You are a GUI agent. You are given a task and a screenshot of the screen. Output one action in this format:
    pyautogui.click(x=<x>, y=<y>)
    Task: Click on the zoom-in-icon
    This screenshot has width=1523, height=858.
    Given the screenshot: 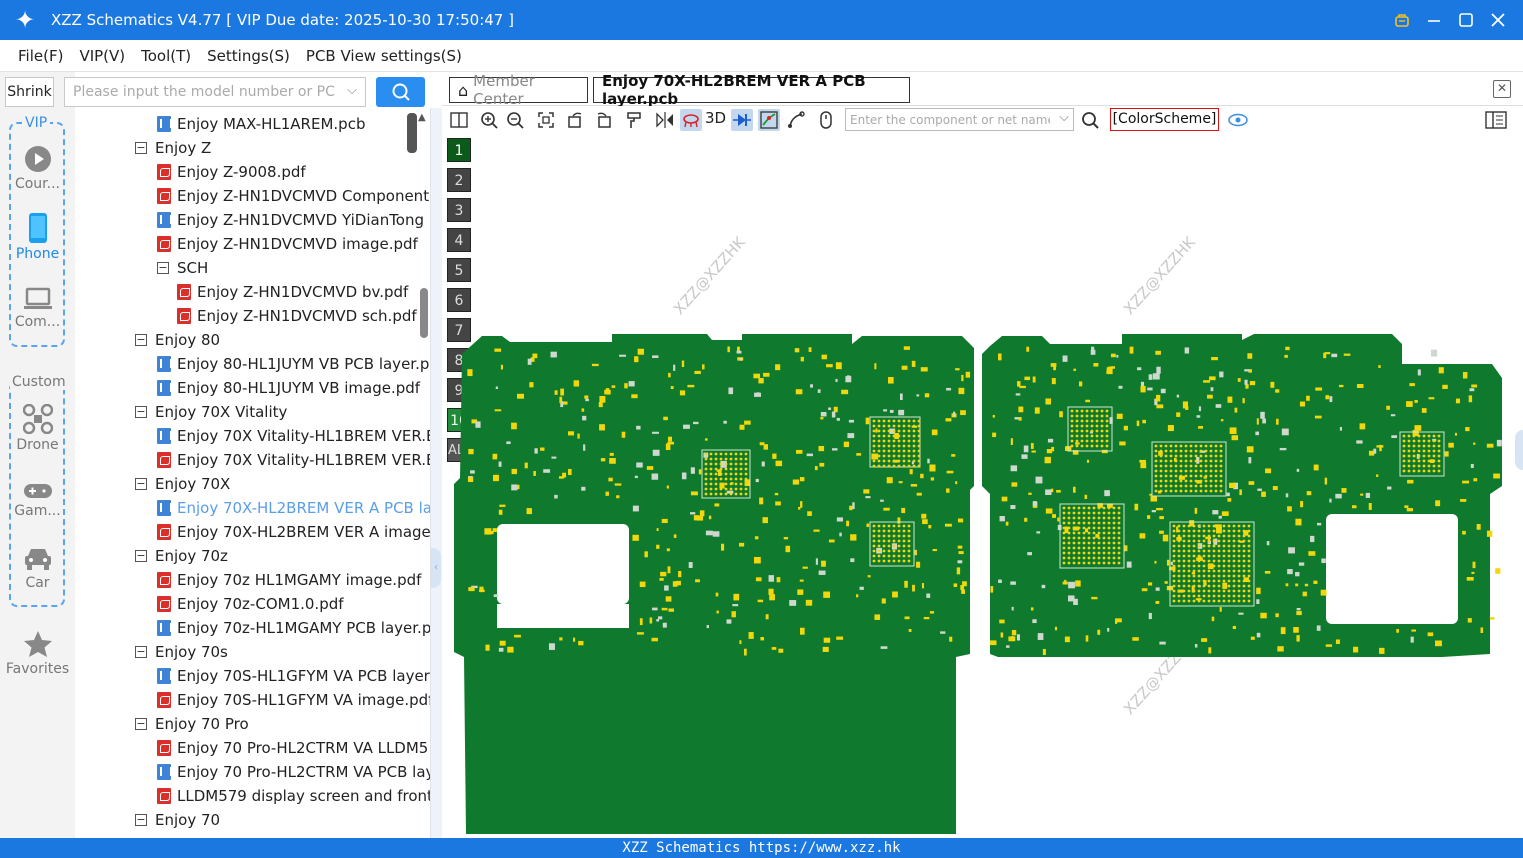 What is the action you would take?
    pyautogui.click(x=489, y=120)
    